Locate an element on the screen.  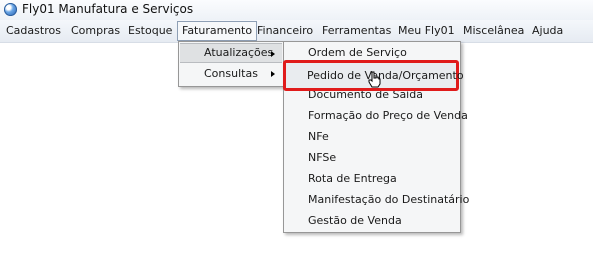
menu-financeiro: Financeiro is located at coordinates (285, 31).